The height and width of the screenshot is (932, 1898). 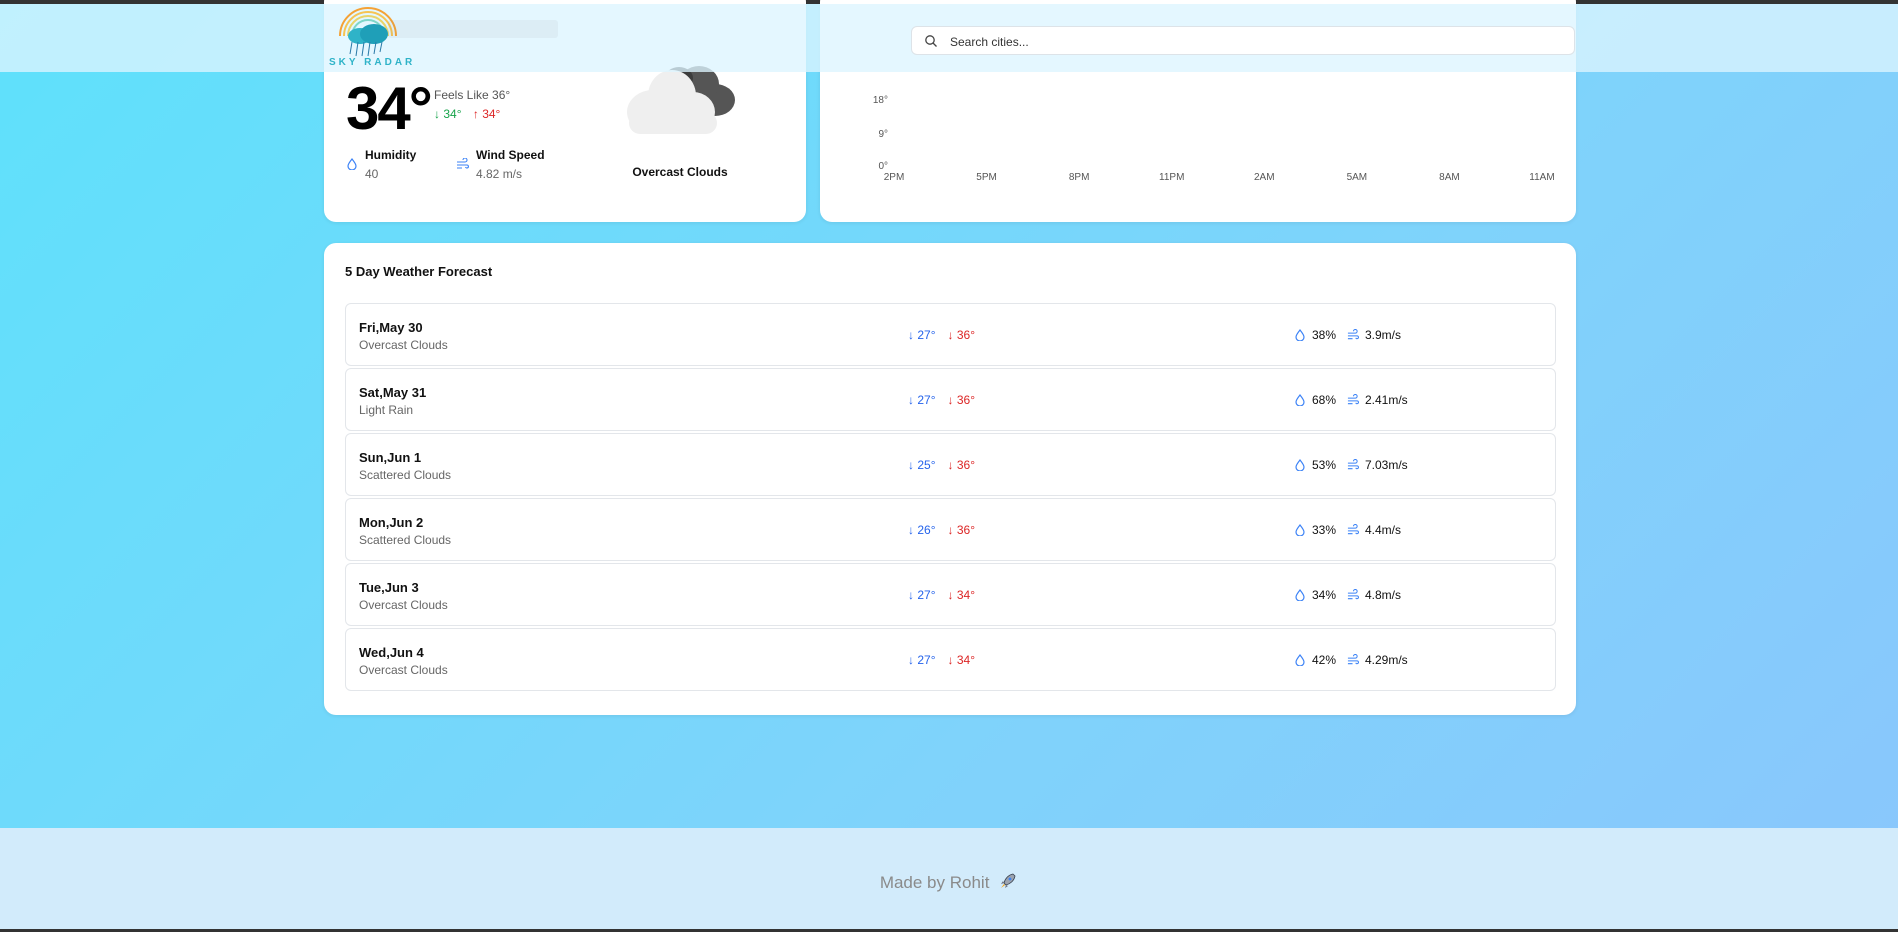 I want to click on current-temperature: 34°, so click(x=389, y=108).